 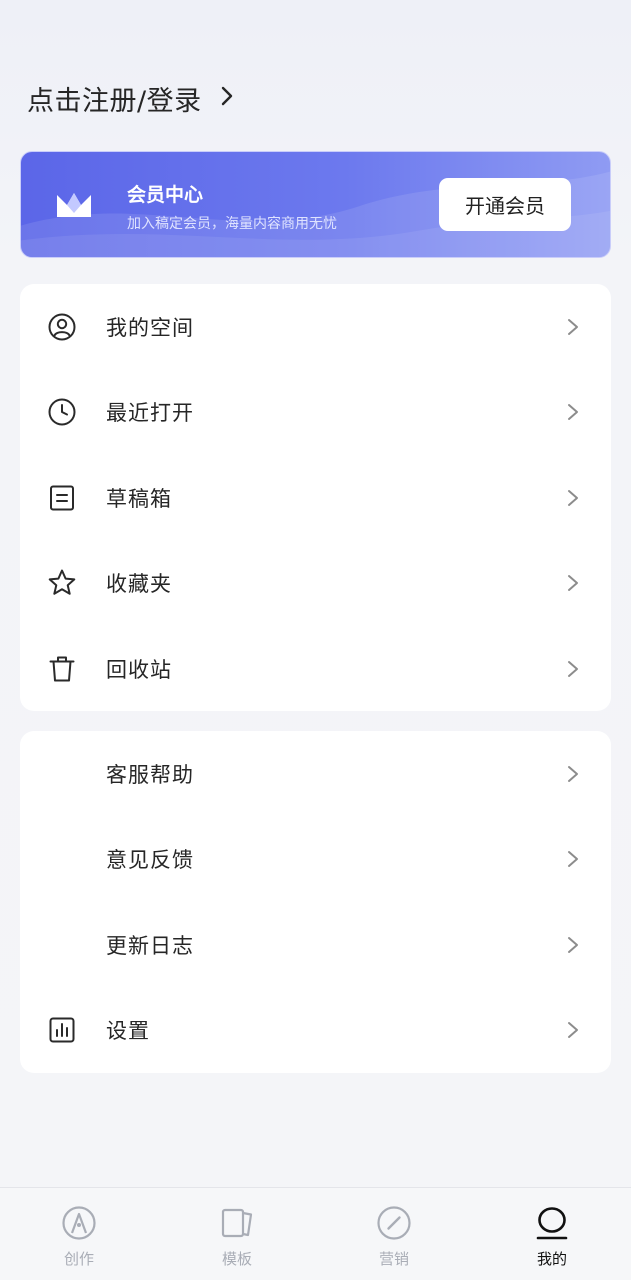 What do you see at coordinates (128, 1030) in the screenshot?
I see `menu-item-label: 设置` at bounding box center [128, 1030].